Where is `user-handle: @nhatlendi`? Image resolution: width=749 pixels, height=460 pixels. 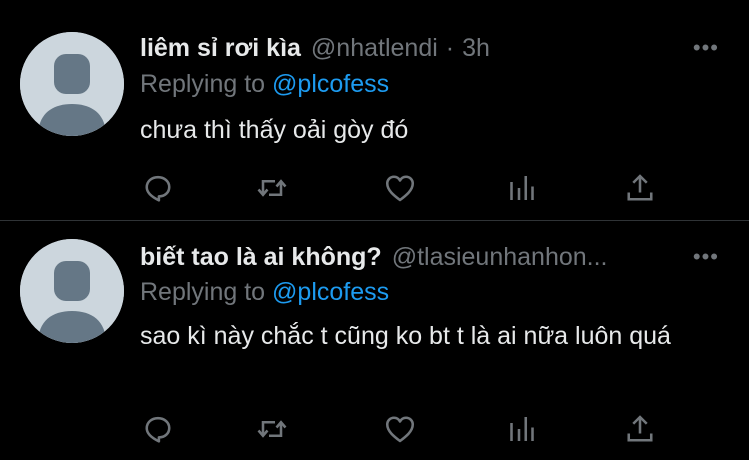
user-handle: @nhatlendi is located at coordinates (374, 48).